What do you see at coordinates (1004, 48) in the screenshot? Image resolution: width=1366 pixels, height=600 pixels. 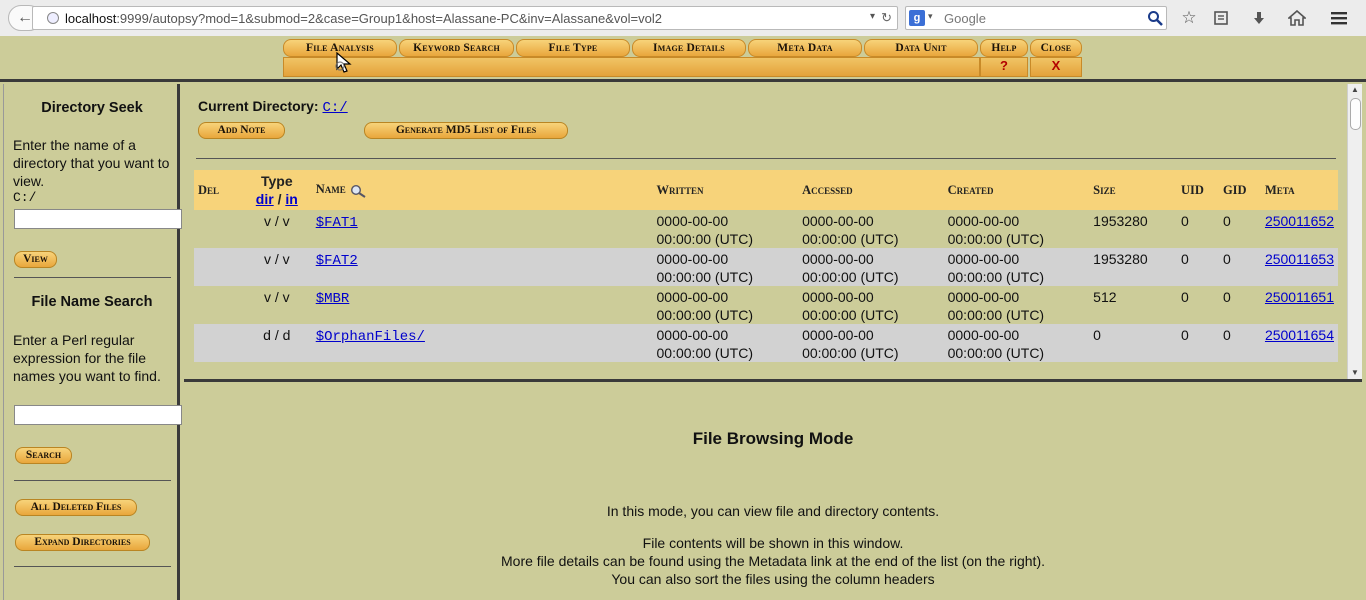 I see `tab-help: Help` at bounding box center [1004, 48].